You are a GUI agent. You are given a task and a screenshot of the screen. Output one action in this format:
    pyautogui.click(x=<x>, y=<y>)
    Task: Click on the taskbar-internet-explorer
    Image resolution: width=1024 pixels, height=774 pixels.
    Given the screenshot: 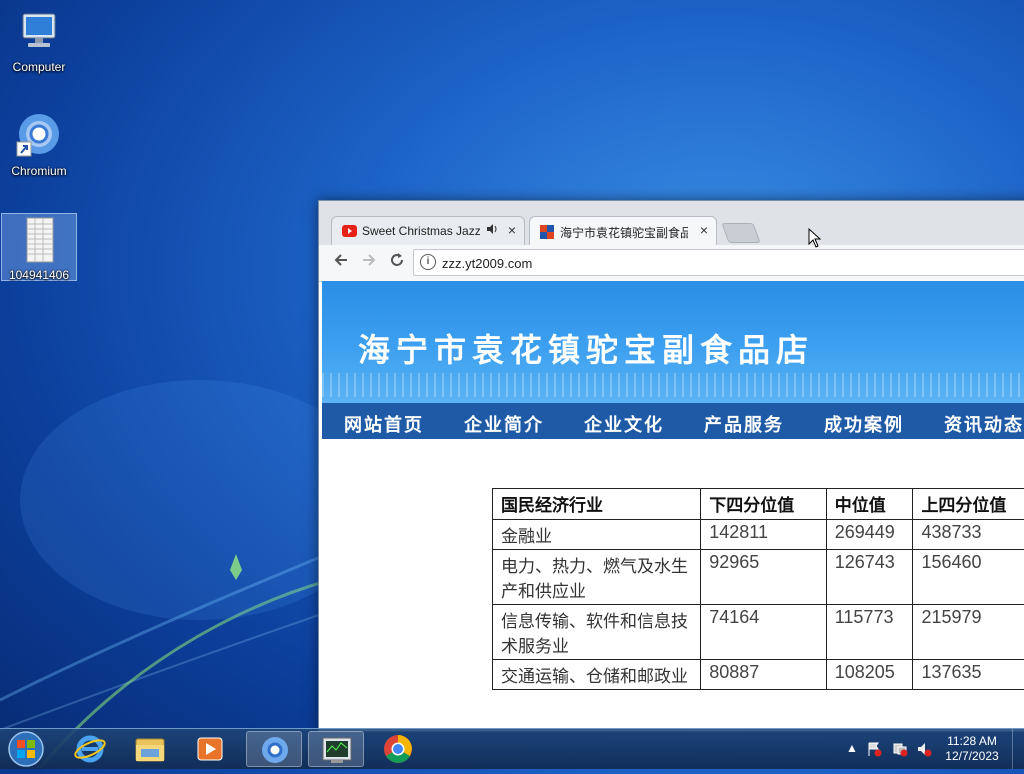 What is the action you would take?
    pyautogui.click(x=90, y=749)
    